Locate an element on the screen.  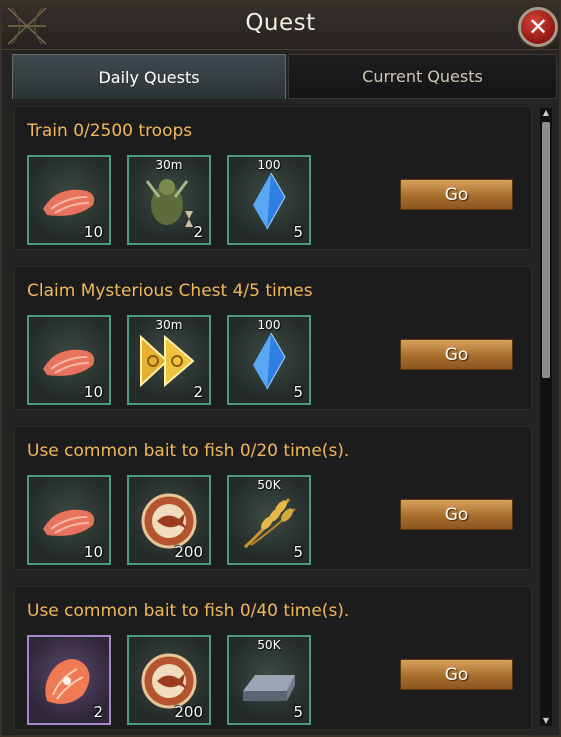
close-button: ✕ is located at coordinates (538, 27).